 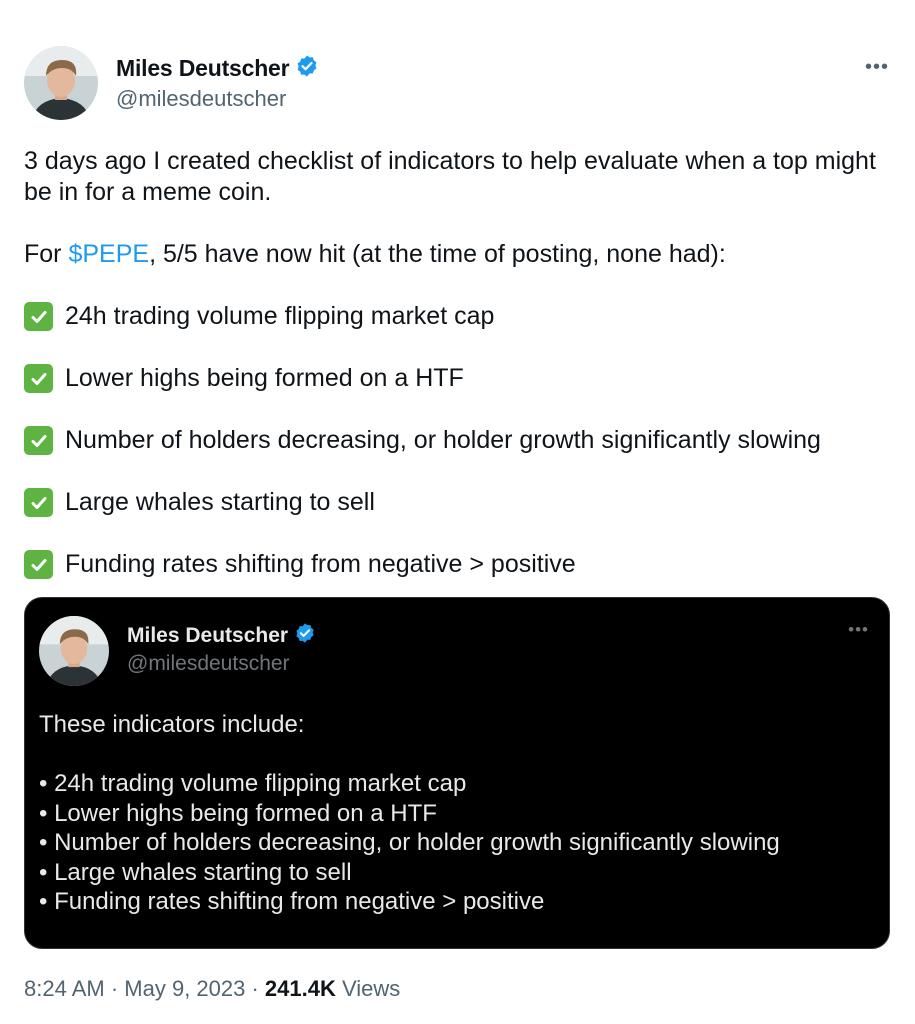 I want to click on author-name-row: Miles Deutscher, so click(x=217, y=68).